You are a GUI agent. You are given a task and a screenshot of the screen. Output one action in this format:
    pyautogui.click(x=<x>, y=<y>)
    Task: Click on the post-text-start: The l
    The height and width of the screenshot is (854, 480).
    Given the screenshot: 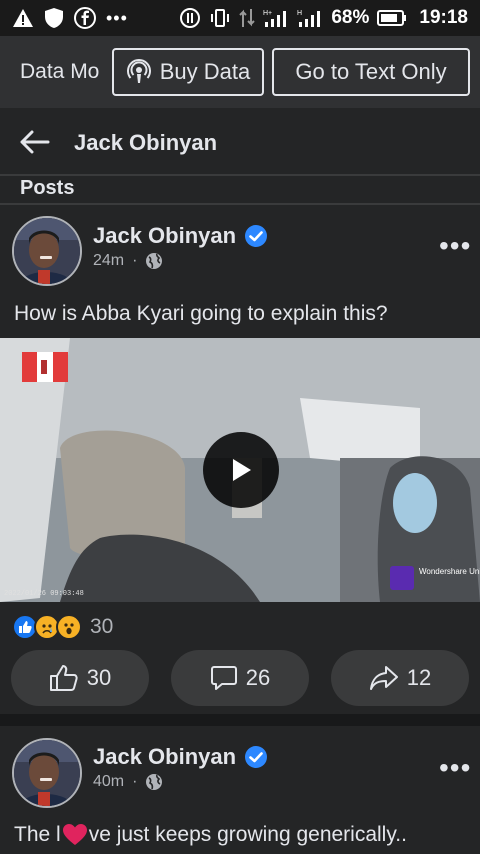 What is the action you would take?
    pyautogui.click(x=37, y=834)
    